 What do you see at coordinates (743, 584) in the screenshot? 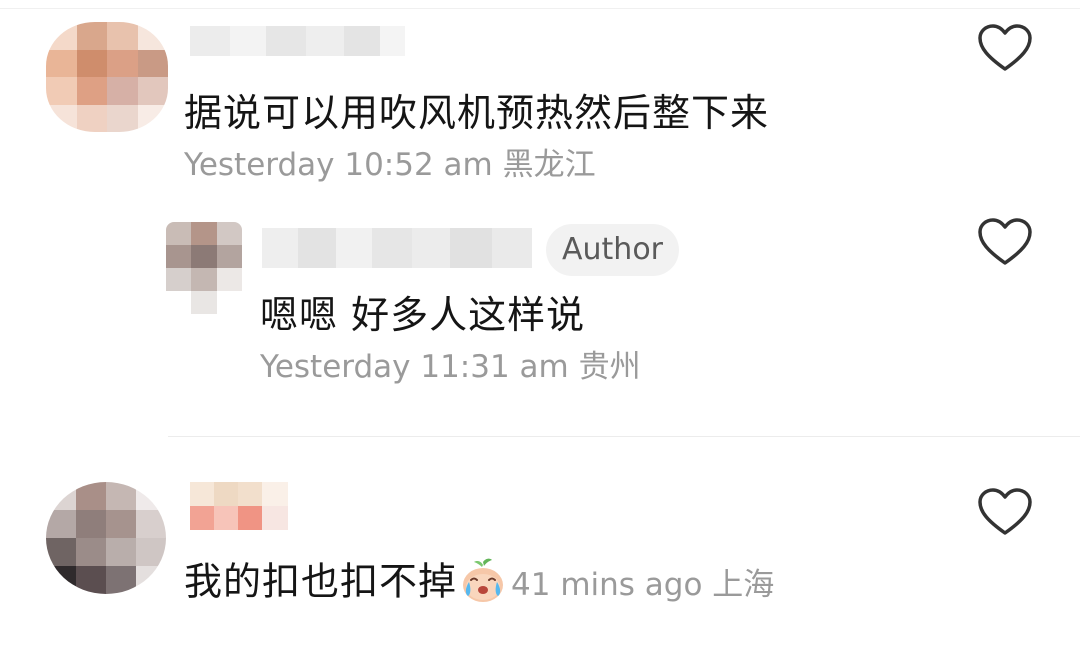
I see `comment-location: 上海` at bounding box center [743, 584].